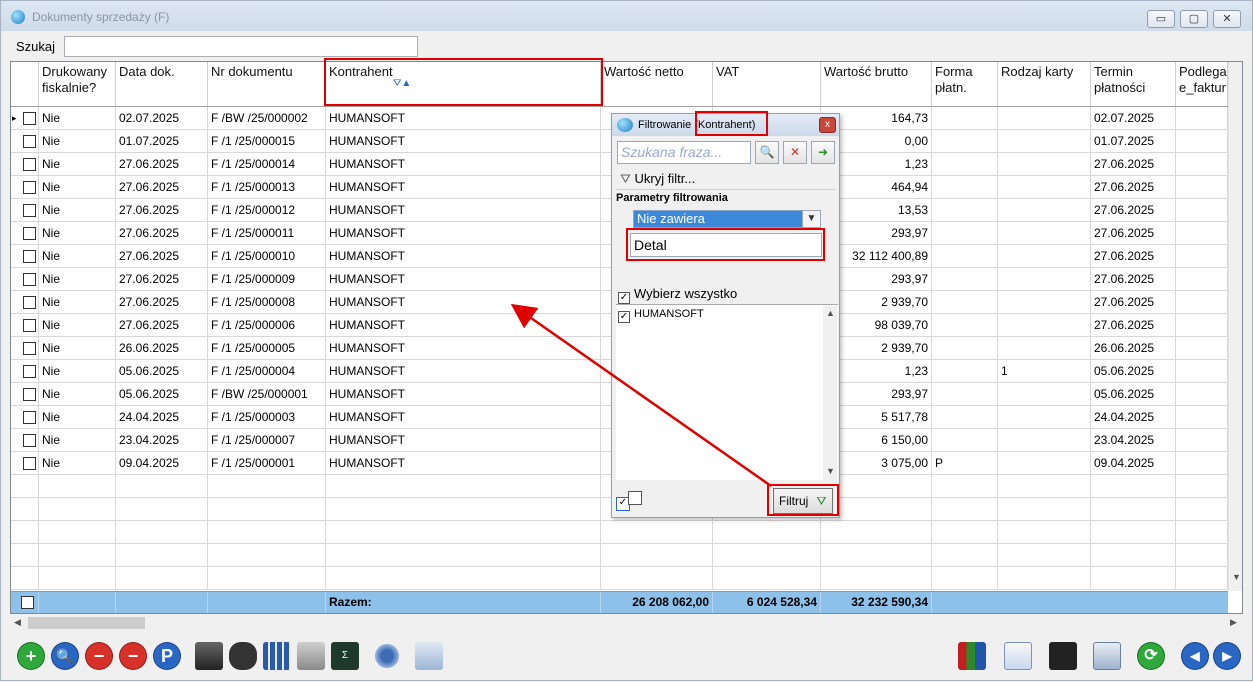 The image size is (1253, 682). What do you see at coordinates (1161, 19) in the screenshot?
I see `minimize-button: ▭` at bounding box center [1161, 19].